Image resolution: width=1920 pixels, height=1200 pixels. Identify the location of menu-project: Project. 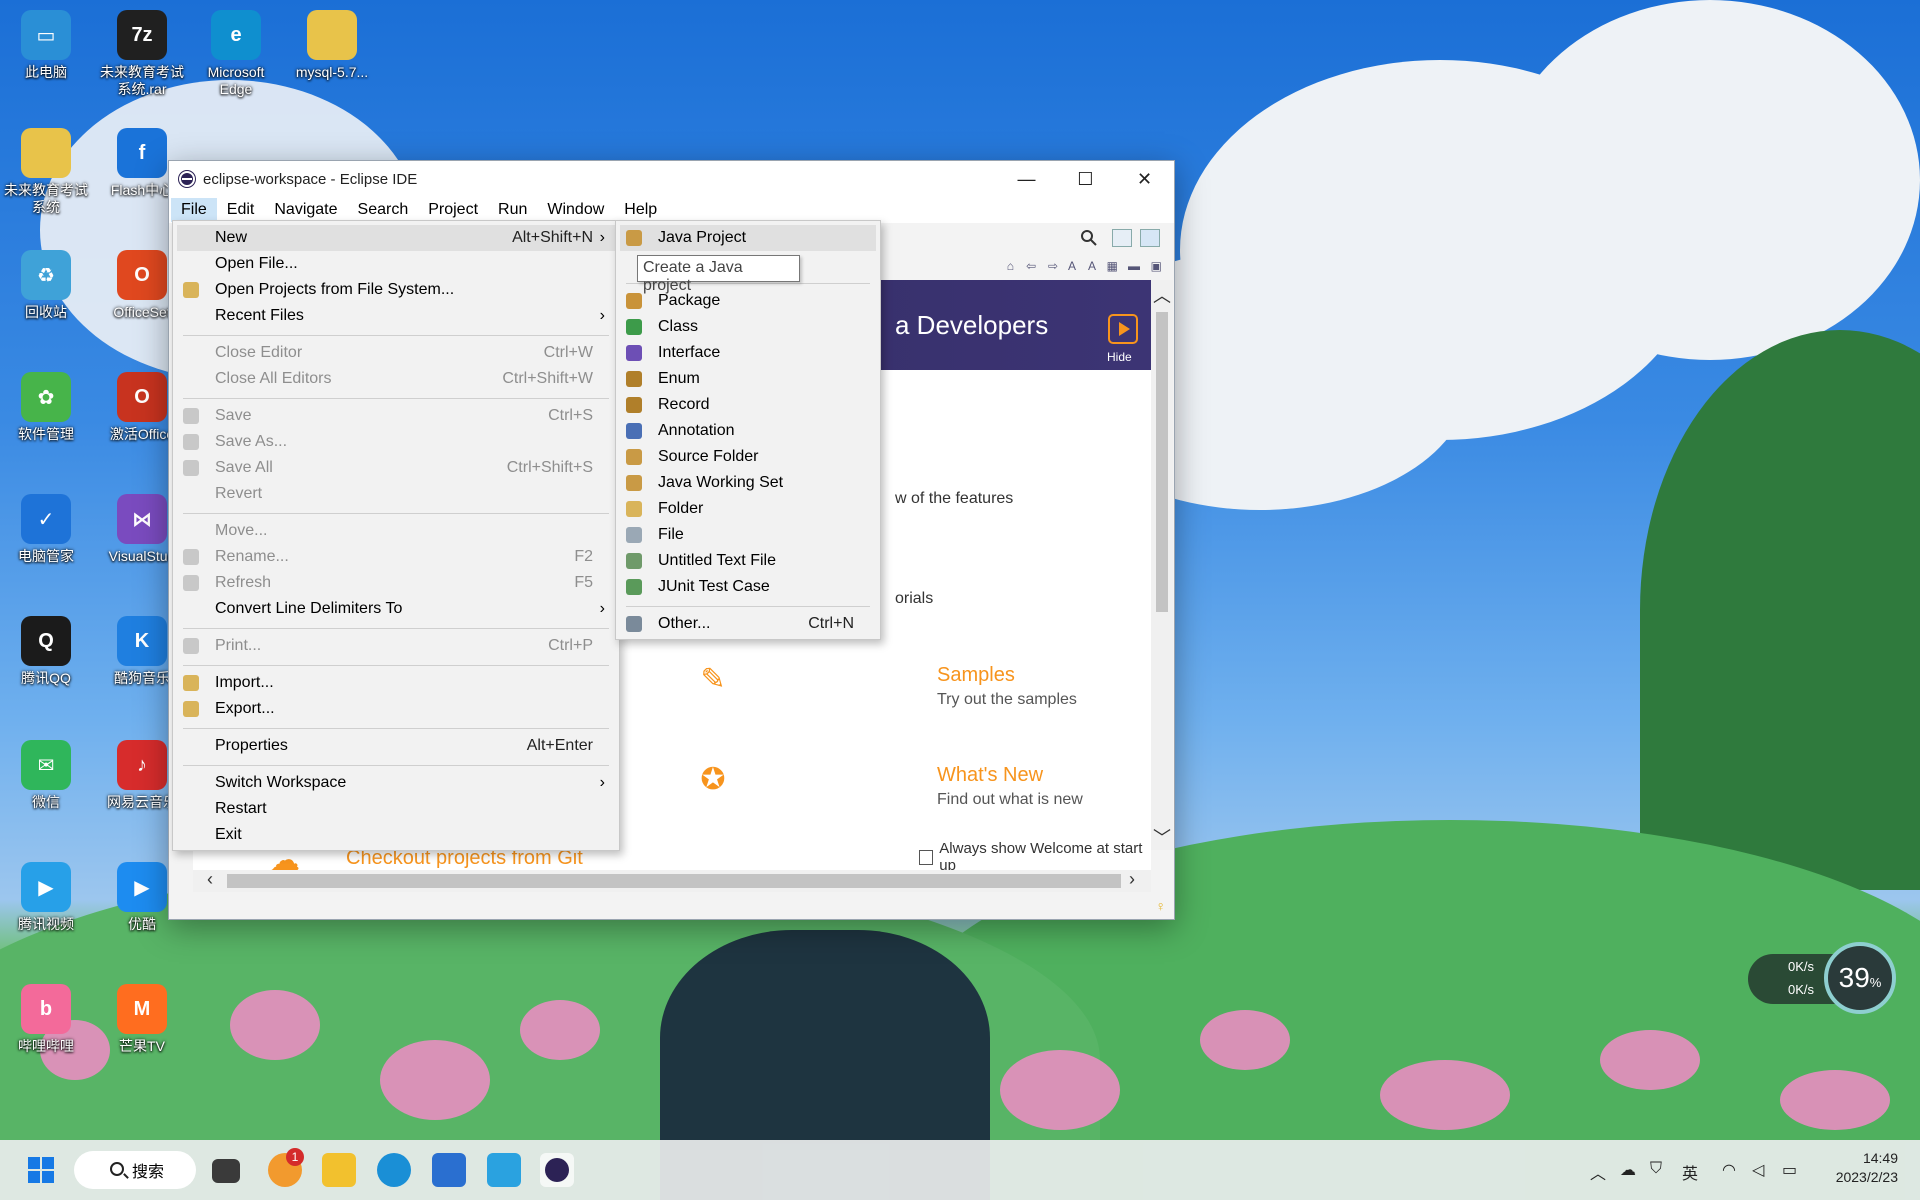
(453, 210).